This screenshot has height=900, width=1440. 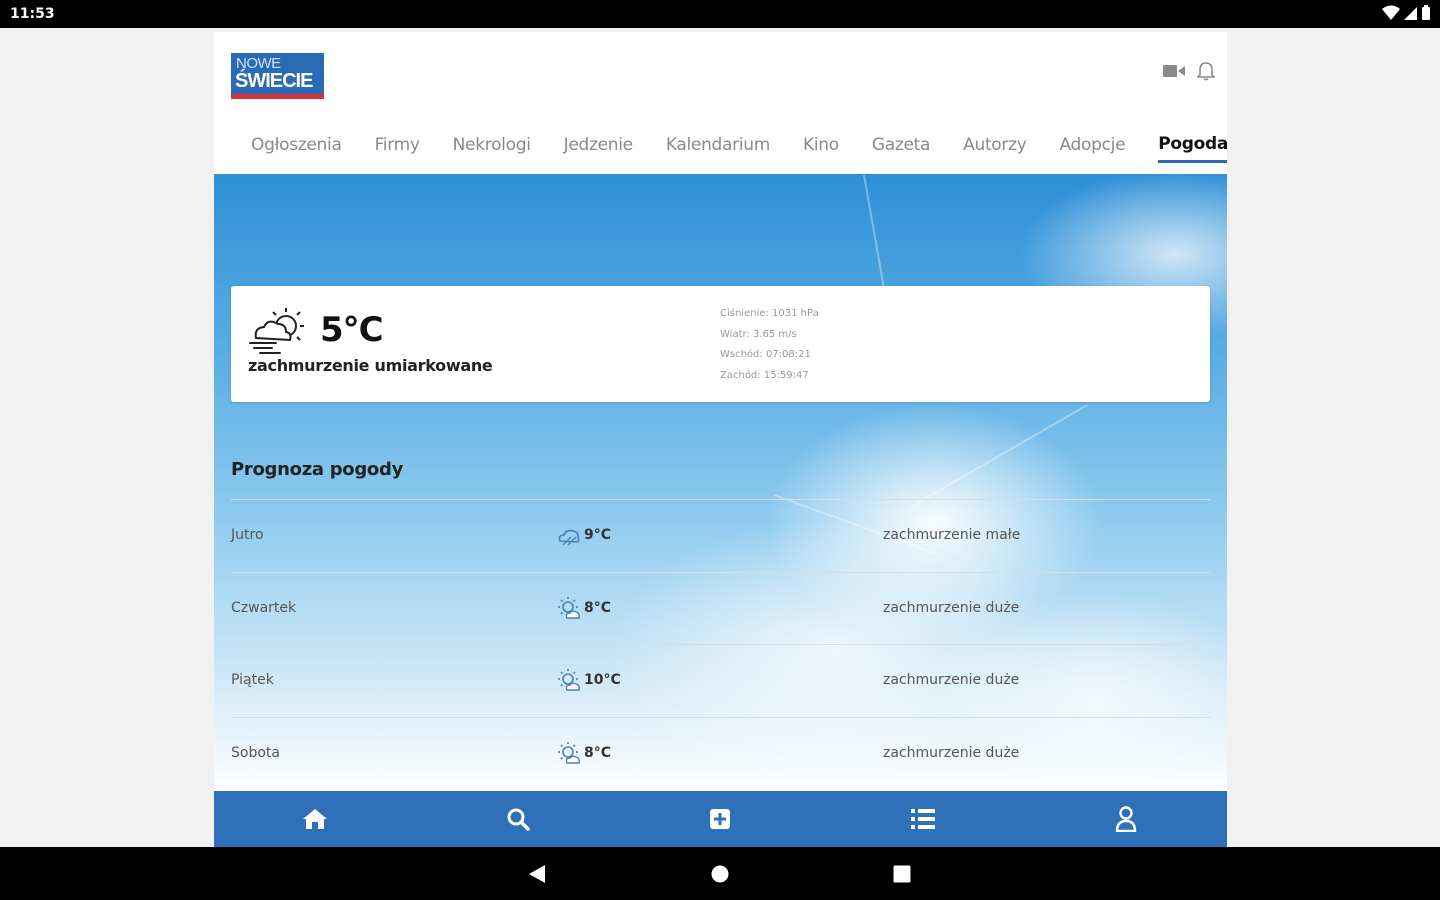 I want to click on pressure-value: Ciśnienie: 1031 hPa, so click(x=769, y=313).